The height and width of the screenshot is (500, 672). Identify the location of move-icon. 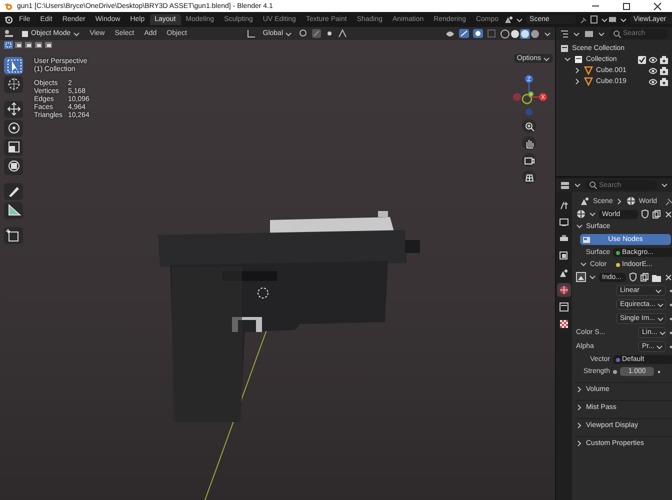
(14, 109).